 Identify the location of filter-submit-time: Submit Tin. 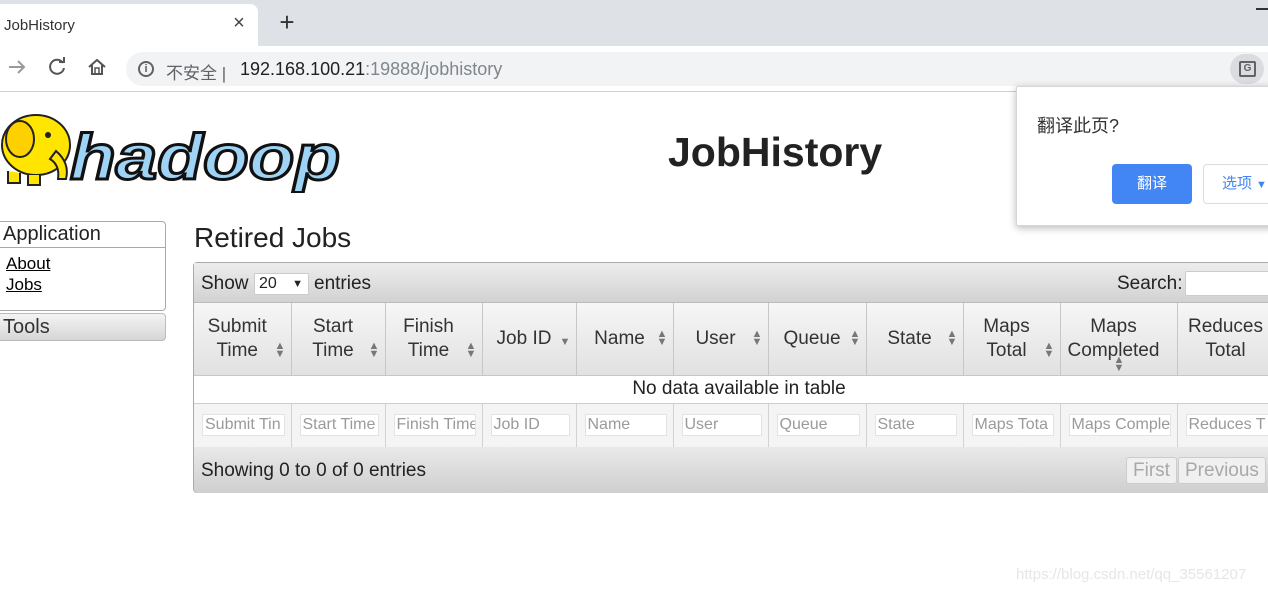
(243, 425).